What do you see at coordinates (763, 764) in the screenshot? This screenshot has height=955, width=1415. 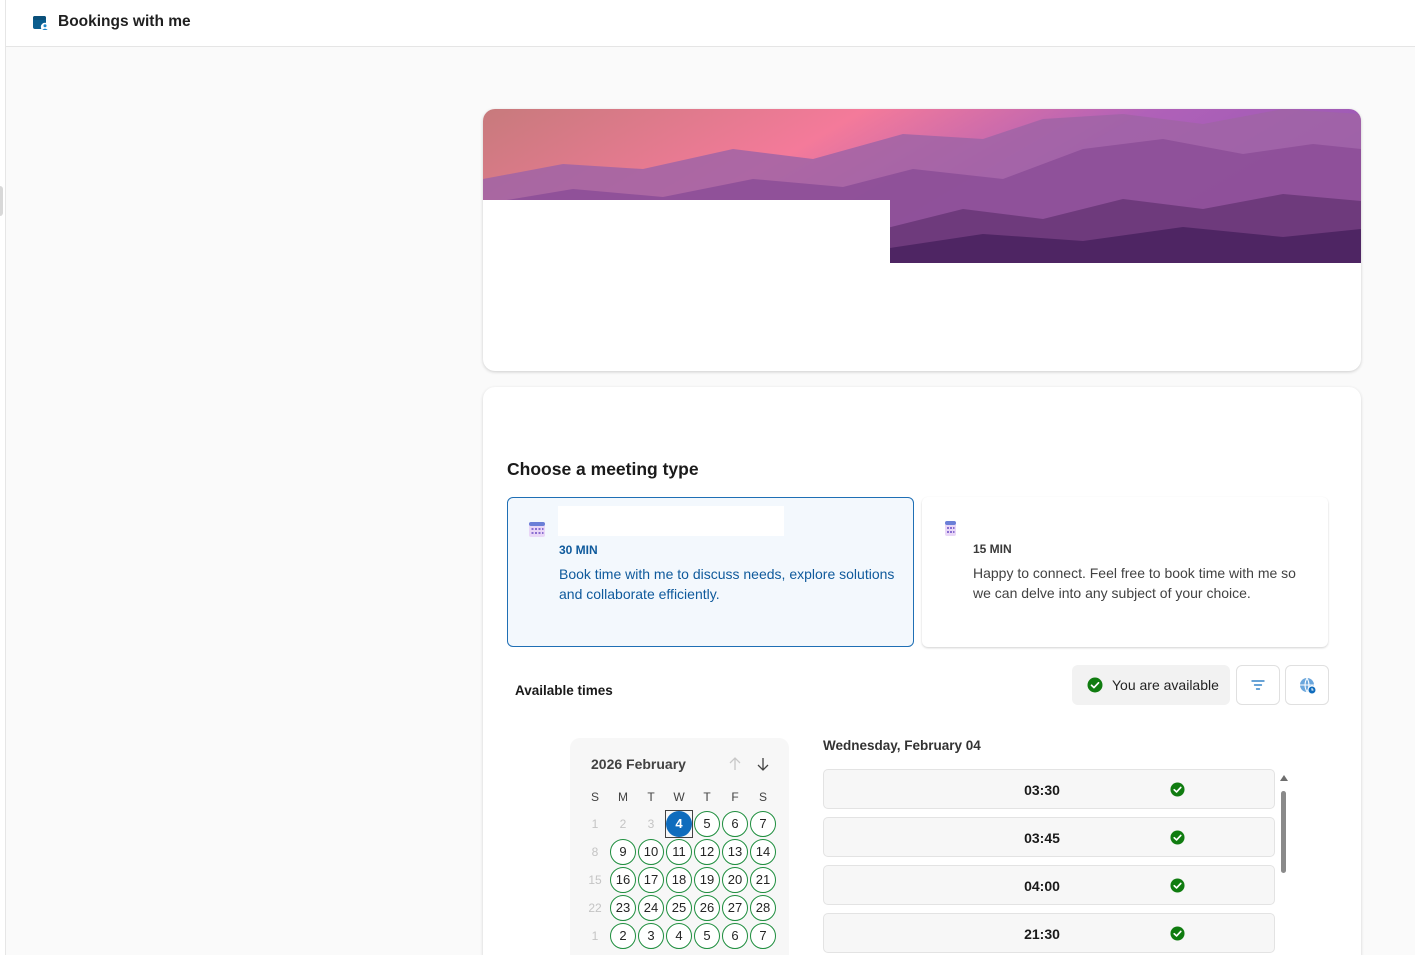 I see `arrow-down-icon` at bounding box center [763, 764].